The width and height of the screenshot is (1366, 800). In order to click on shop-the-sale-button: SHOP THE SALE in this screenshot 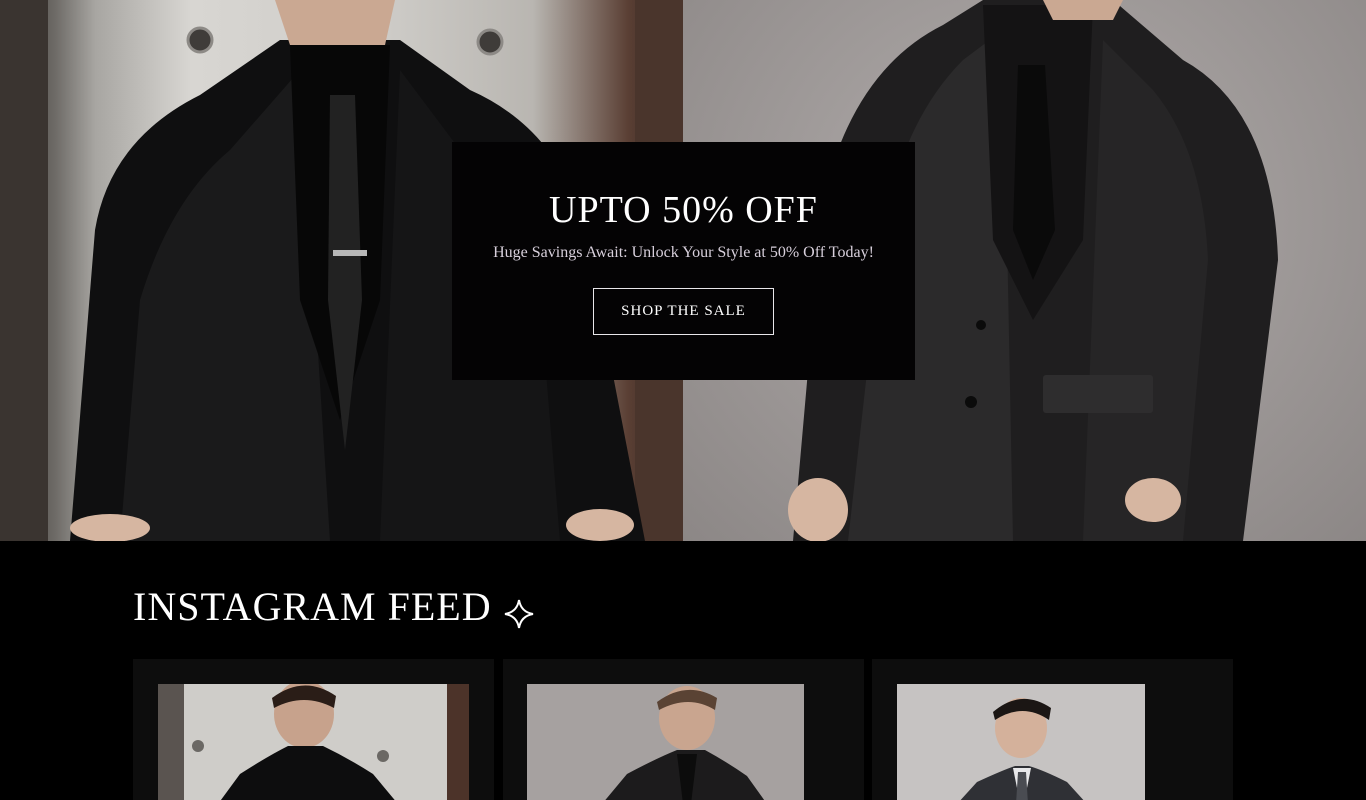, I will do `click(683, 311)`.